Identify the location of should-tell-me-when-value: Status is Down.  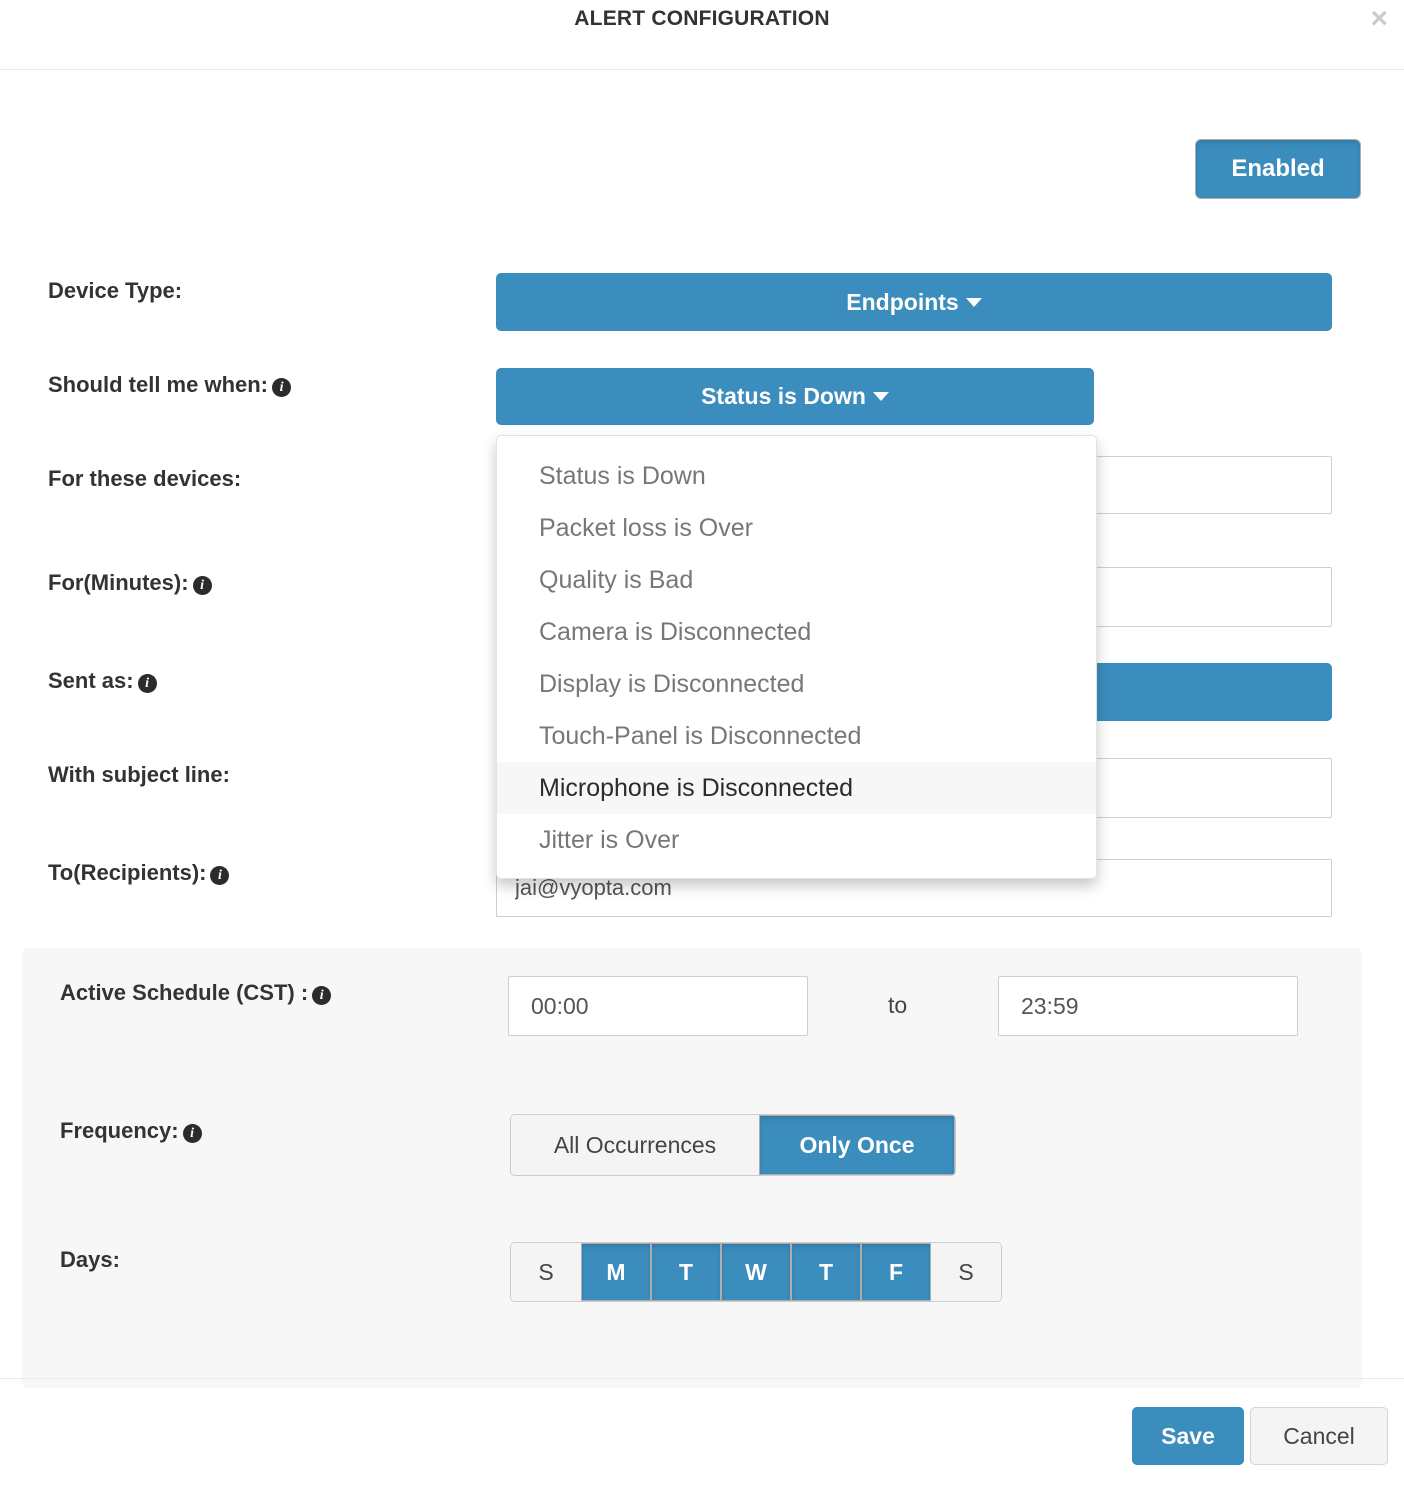
(783, 396).